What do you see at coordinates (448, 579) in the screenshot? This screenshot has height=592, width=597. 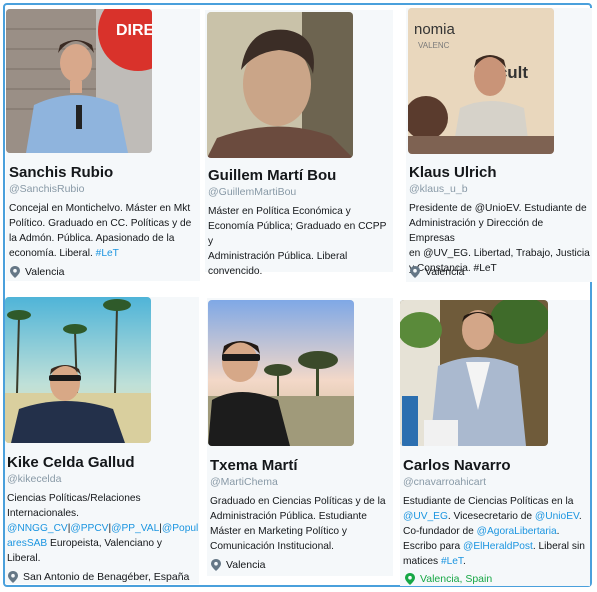 I see `profile-location: Valencia, Spain` at bounding box center [448, 579].